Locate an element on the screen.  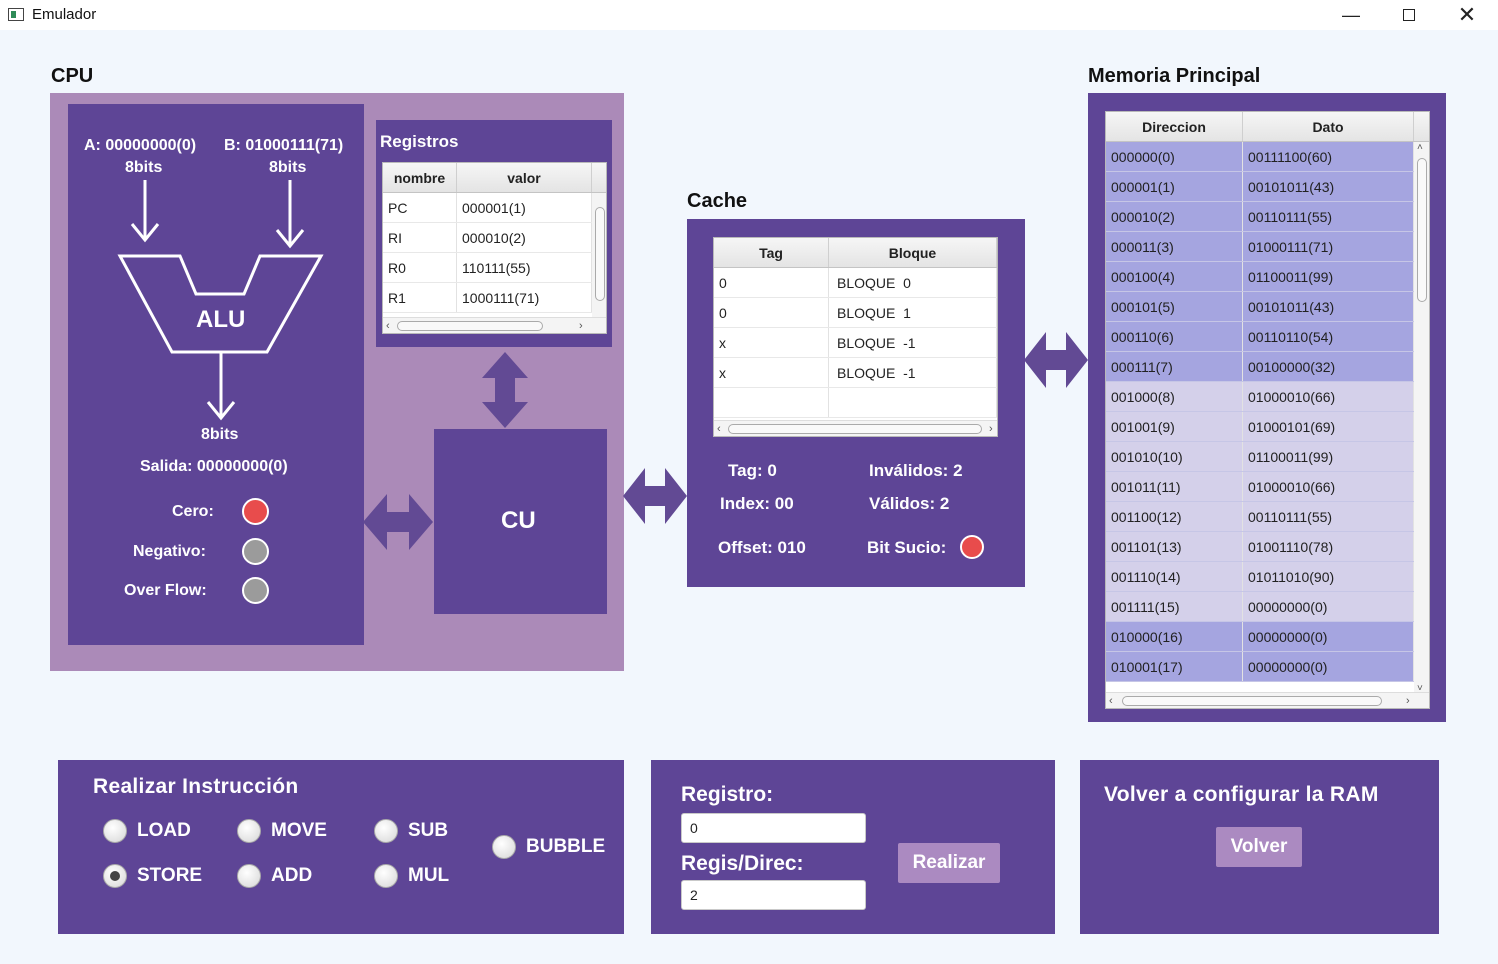
radio-load-dot is located at coordinates (115, 831).